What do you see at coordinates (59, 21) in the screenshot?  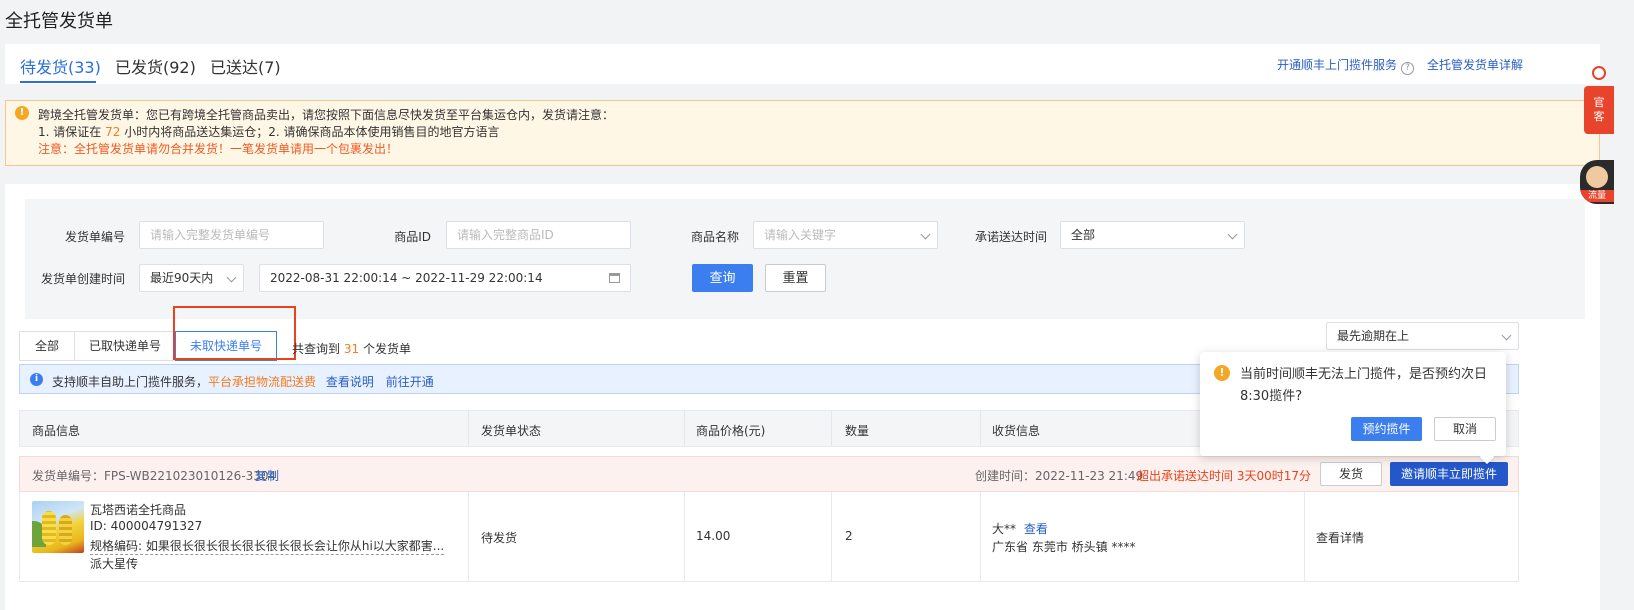 I see `page-title: 全托管发货单` at bounding box center [59, 21].